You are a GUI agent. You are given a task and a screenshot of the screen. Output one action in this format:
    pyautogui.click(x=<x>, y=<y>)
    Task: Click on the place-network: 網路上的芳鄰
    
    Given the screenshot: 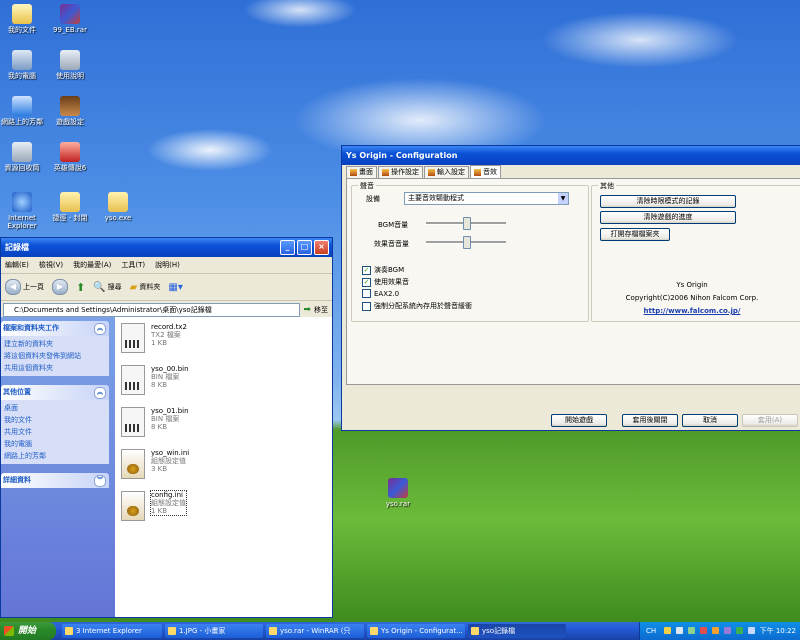 What is the action you would take?
    pyautogui.click(x=55, y=456)
    